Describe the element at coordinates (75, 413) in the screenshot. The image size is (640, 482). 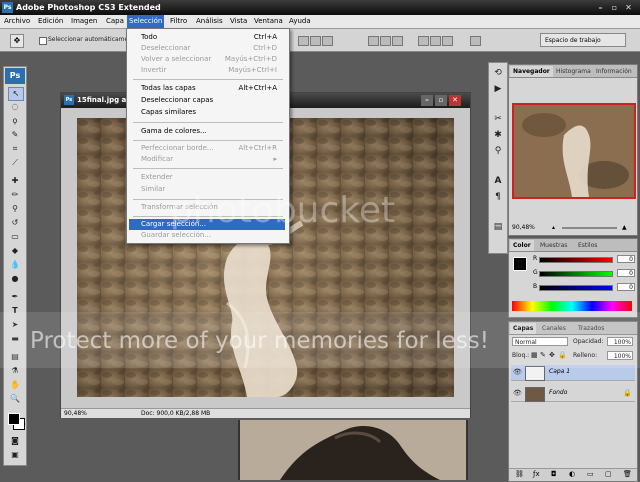
I see `zoom-level: 90,48%` at that location.